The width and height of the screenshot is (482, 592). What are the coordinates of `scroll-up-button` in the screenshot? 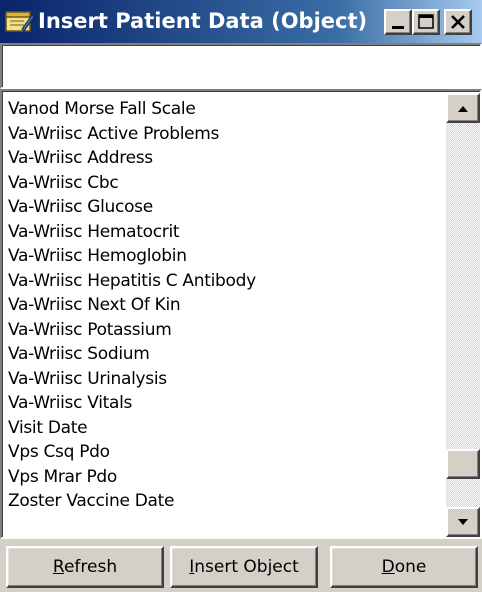 It's located at (463, 108).